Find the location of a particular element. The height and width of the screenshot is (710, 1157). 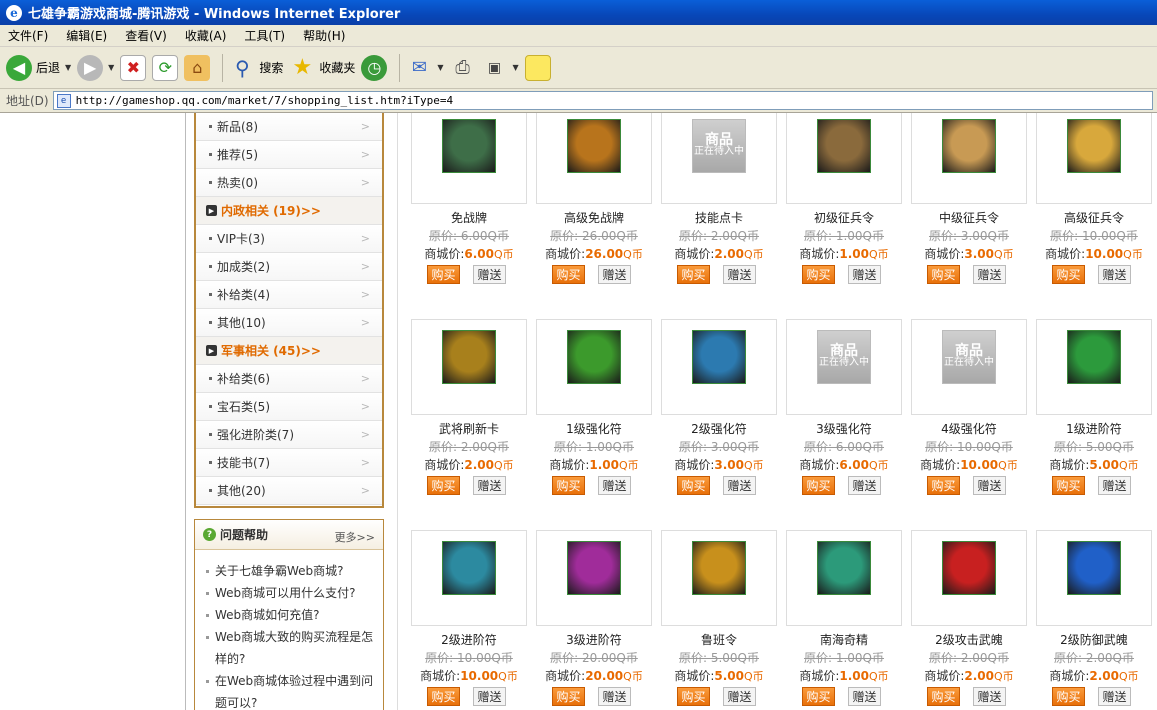

help-link: 关于七雄争霸Web商城? is located at coordinates (293, 571).